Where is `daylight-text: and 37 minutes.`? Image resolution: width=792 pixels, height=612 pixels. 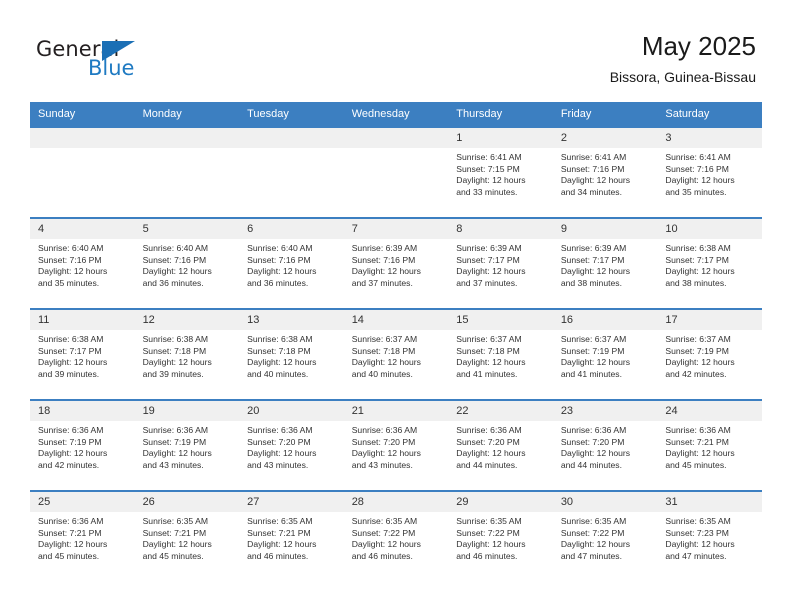 daylight-text: and 37 minutes. is located at coordinates (487, 282).